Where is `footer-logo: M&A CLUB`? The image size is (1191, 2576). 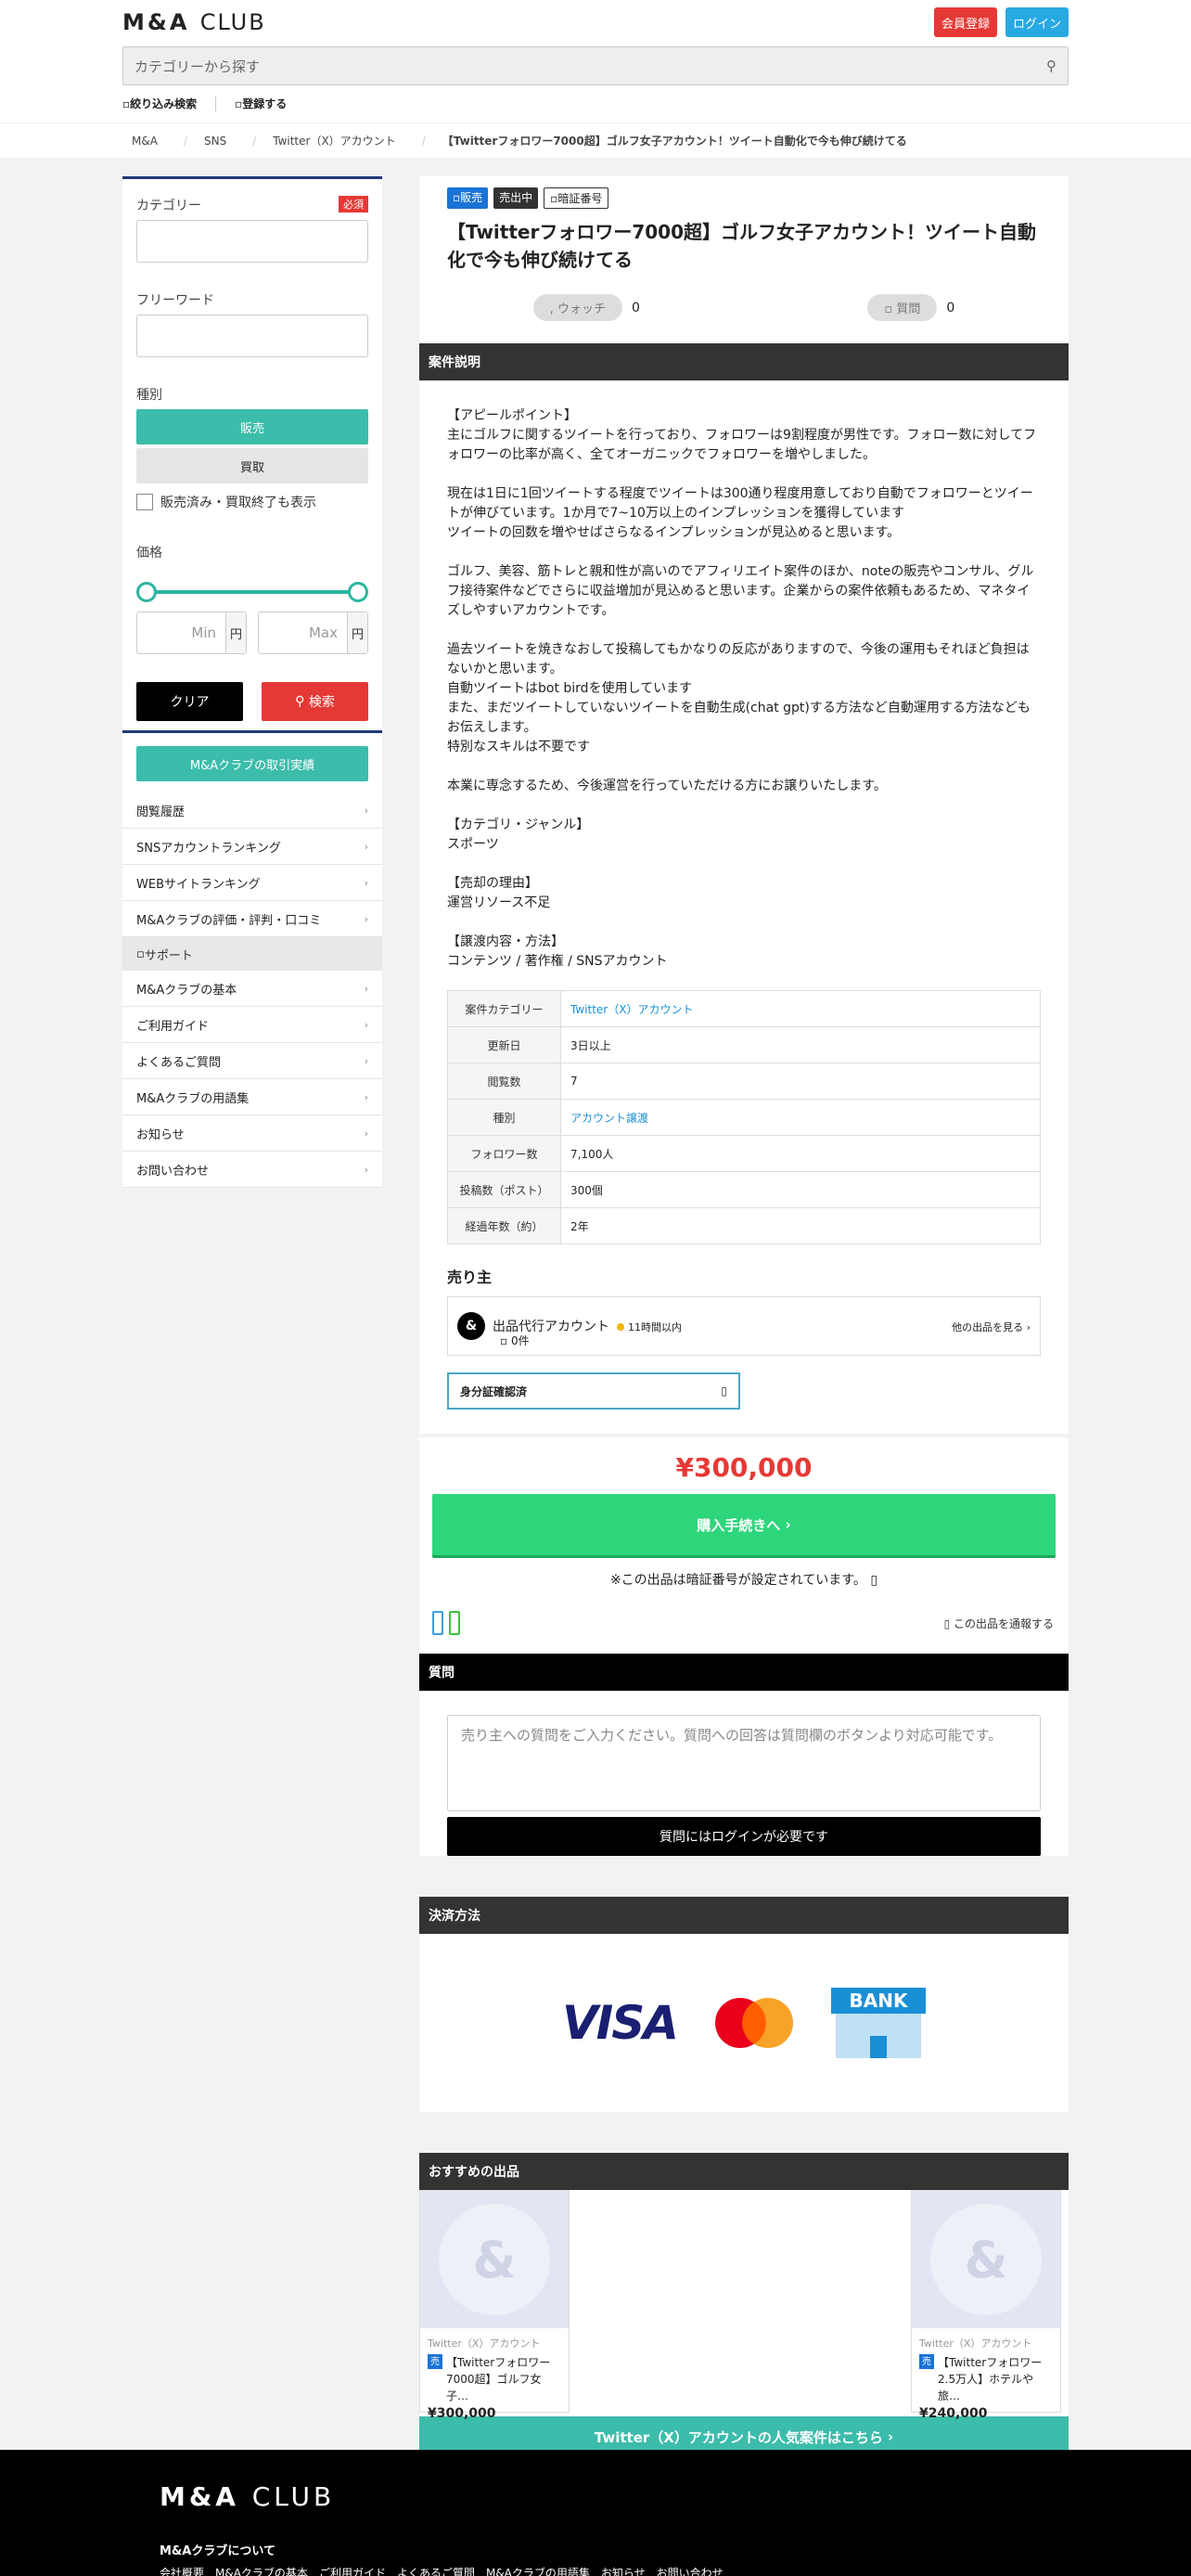 footer-logo: M&A CLUB is located at coordinates (248, 2496).